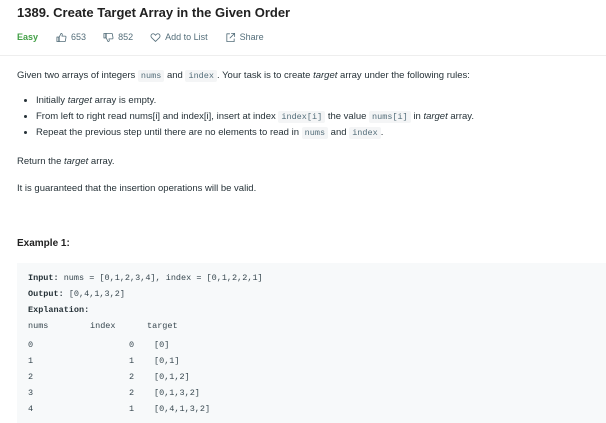 This screenshot has height=423, width=606. I want to click on return-statement: Return the target array., so click(66, 161).